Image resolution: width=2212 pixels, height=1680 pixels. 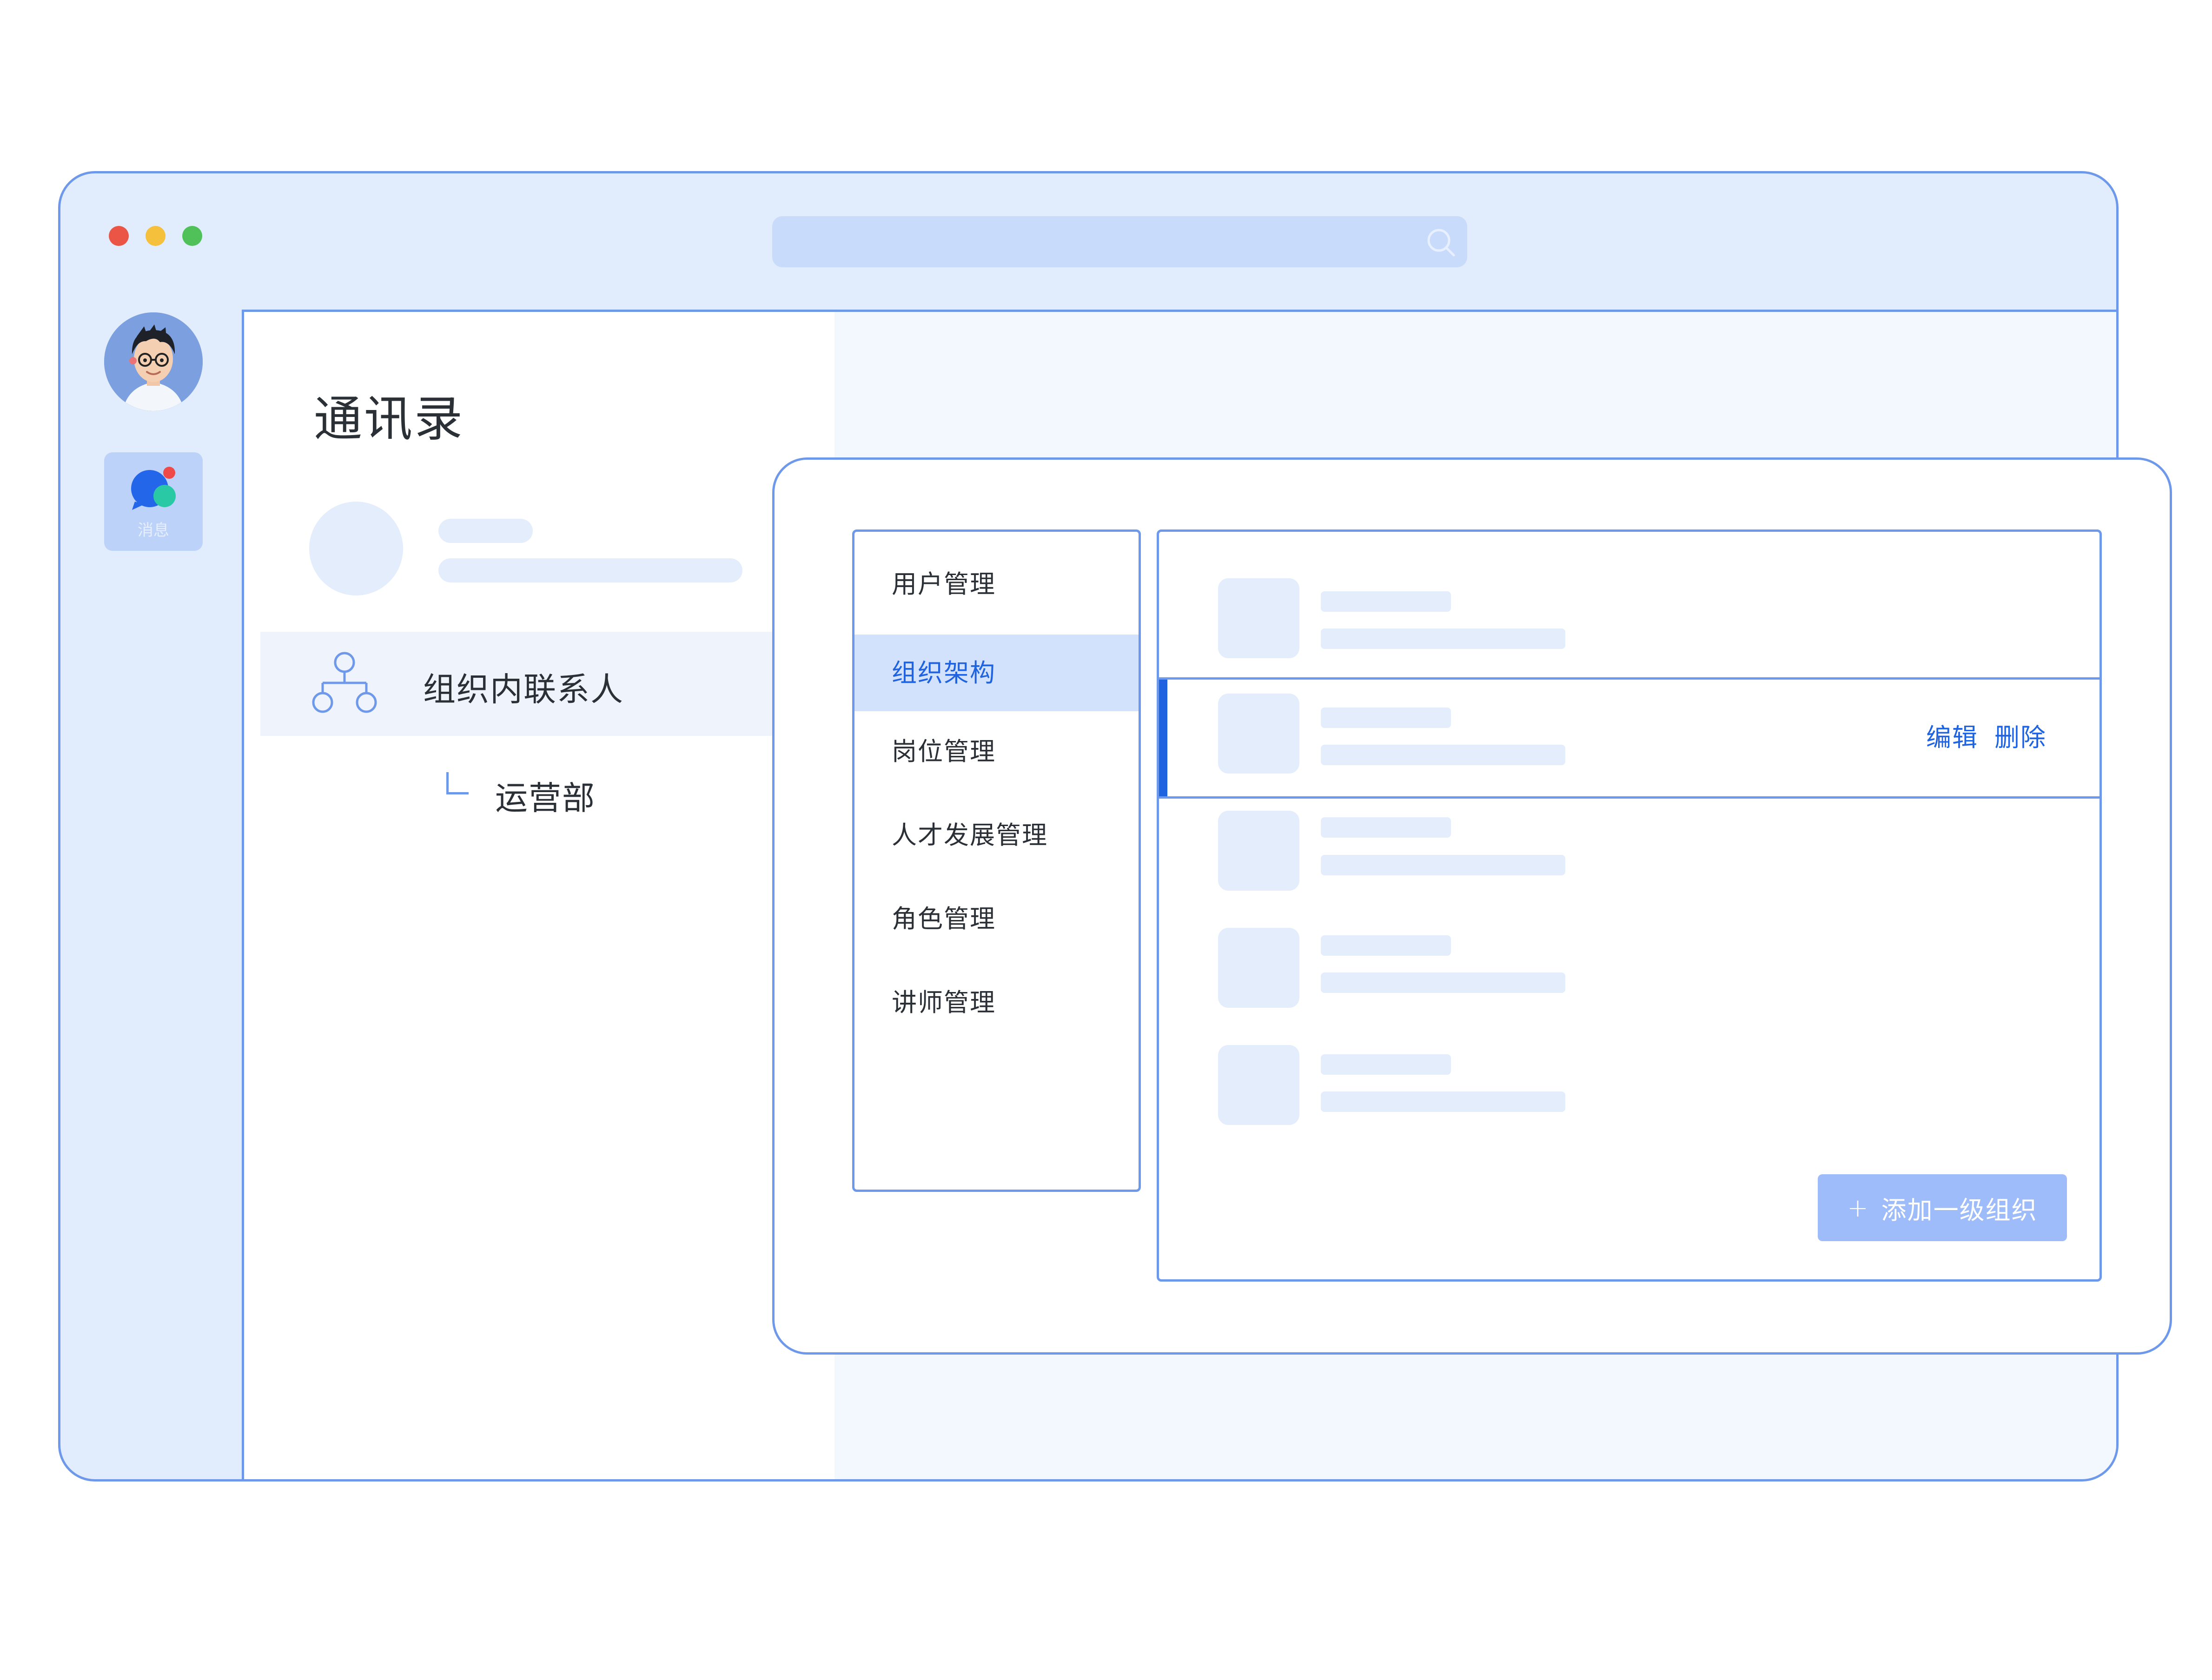 What do you see at coordinates (153, 530) in the screenshot?
I see `messages-label: 消息` at bounding box center [153, 530].